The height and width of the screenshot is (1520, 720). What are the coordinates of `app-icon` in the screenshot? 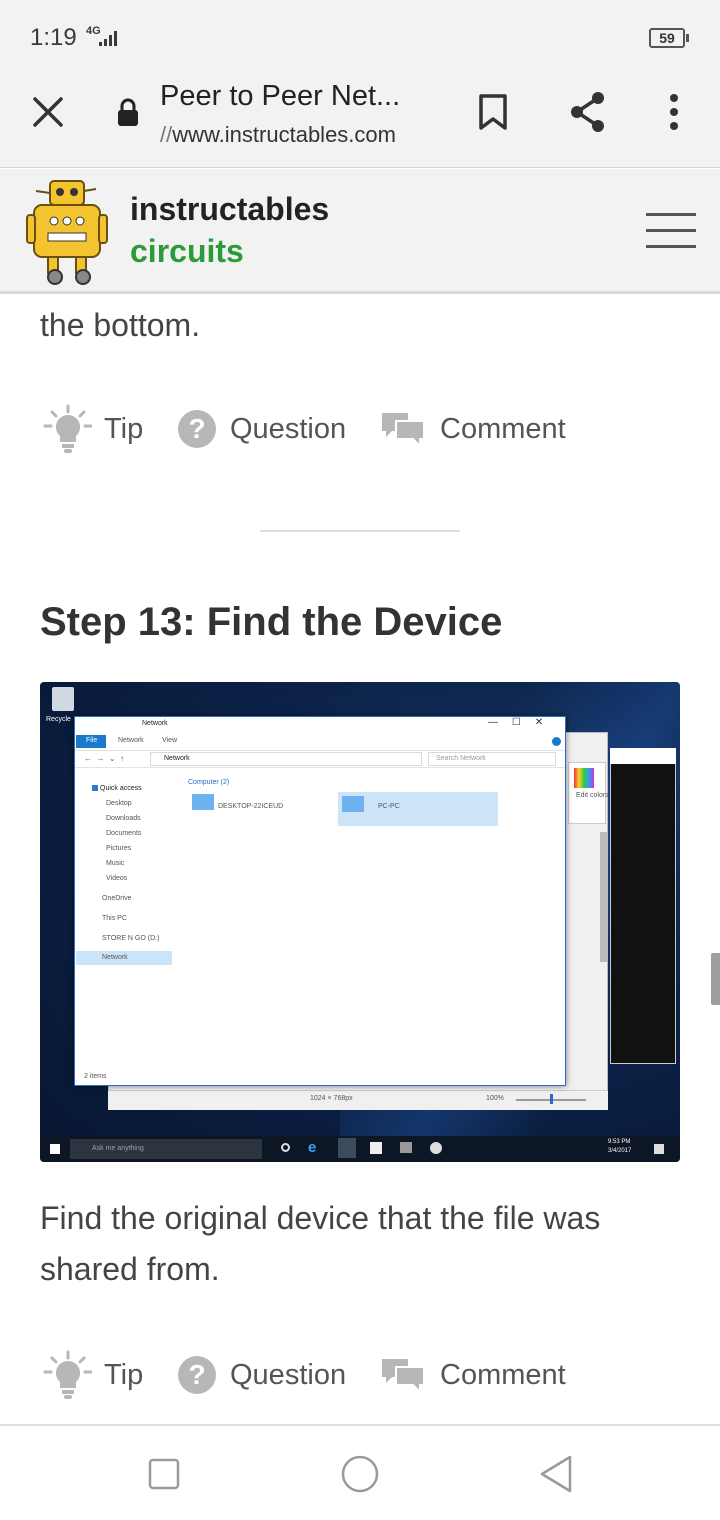 It's located at (406, 1147).